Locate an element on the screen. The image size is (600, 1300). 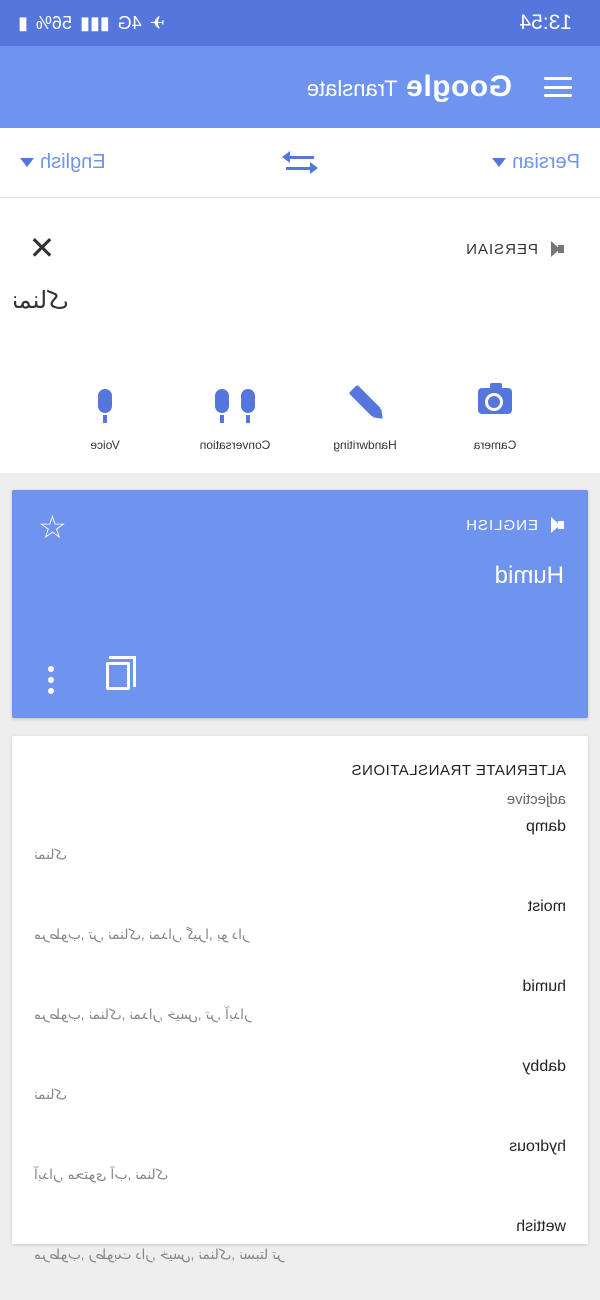
app-name: Translate is located at coordinates (352, 88).